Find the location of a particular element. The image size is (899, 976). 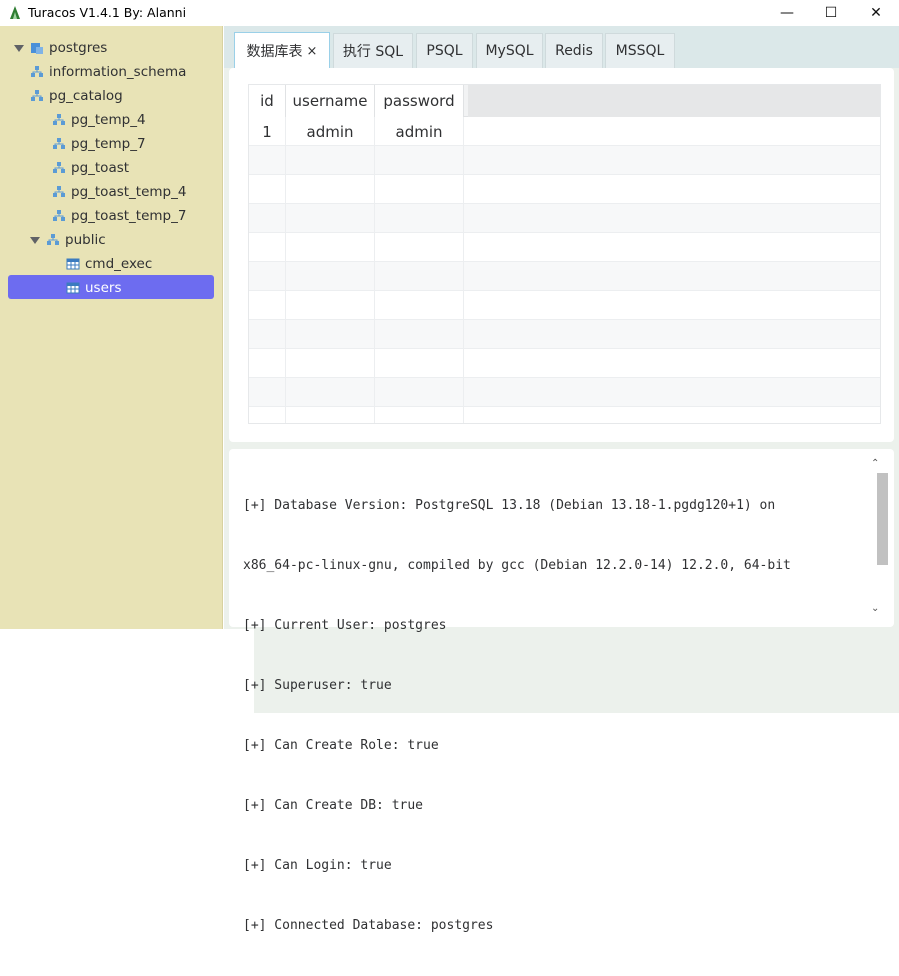

table-row: 1 admin admin is located at coordinates (564, 131).